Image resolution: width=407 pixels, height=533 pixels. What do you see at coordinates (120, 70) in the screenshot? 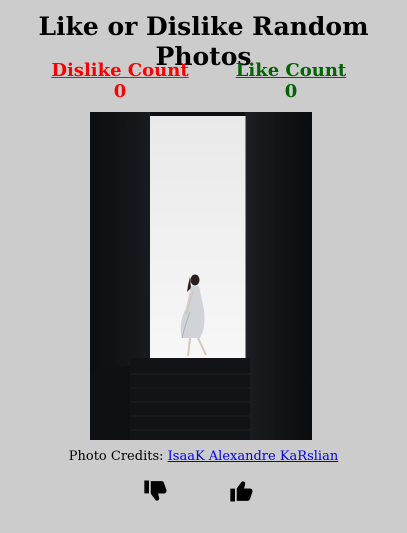
I see `dislike-count-label: Dislike Count` at bounding box center [120, 70].